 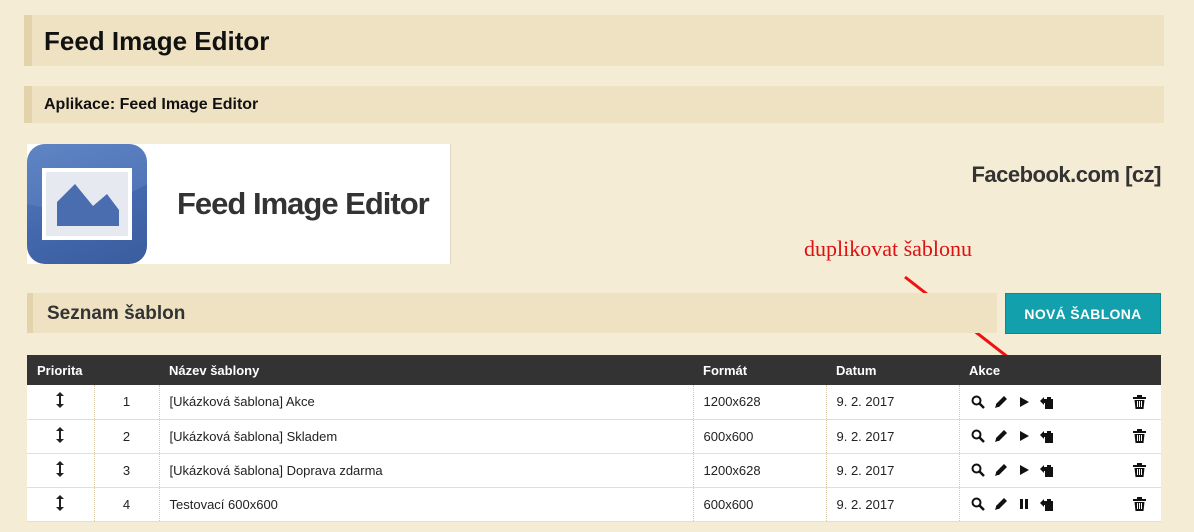 What do you see at coordinates (426, 470) in the screenshot?
I see `template-name-cell: [Ukázková šablona] Doprava zdarma` at bounding box center [426, 470].